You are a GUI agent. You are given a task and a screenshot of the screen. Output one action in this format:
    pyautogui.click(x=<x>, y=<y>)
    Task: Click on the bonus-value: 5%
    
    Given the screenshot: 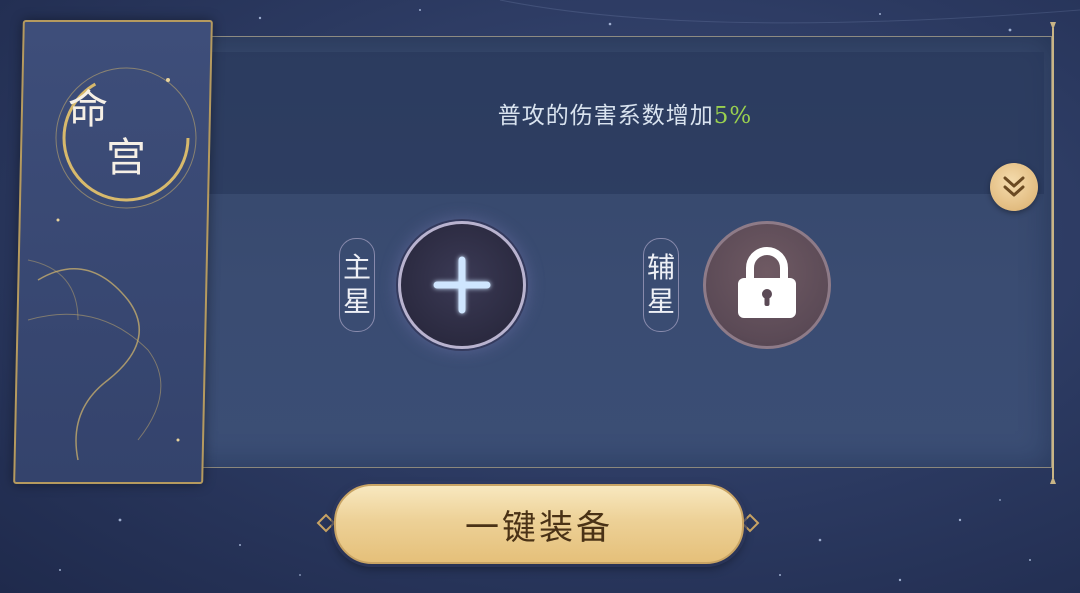 What is the action you would take?
    pyautogui.click(x=733, y=116)
    